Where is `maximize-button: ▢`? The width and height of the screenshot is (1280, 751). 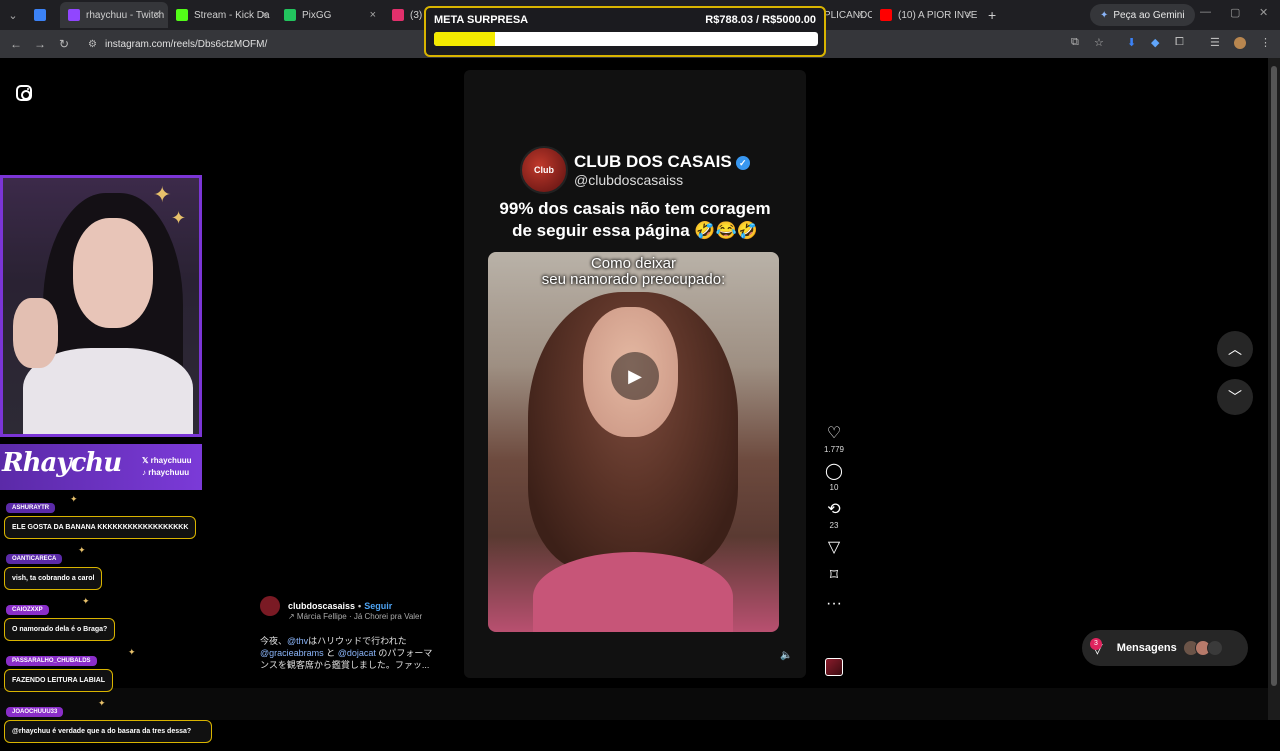 maximize-button: ▢ is located at coordinates (1235, 12).